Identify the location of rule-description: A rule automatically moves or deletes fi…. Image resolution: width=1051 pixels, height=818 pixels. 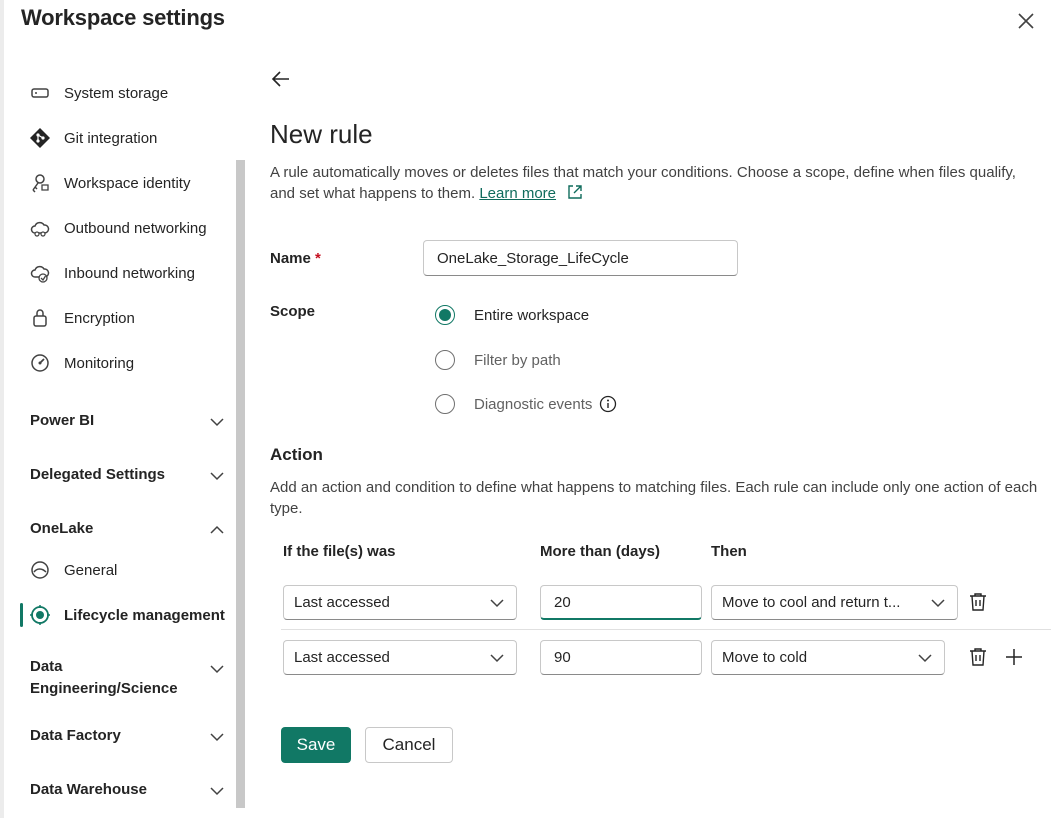
(650, 183).